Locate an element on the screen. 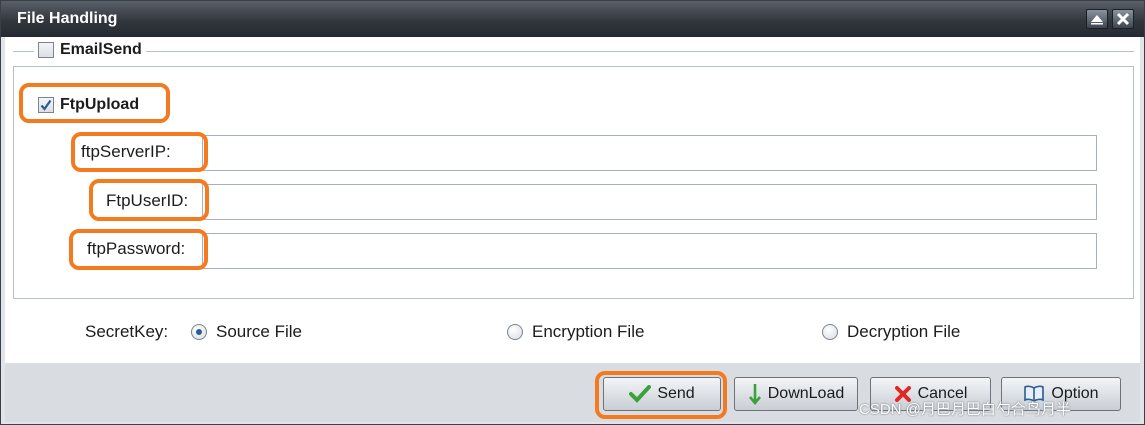 The width and height of the screenshot is (1145, 425). ftp-server-ip-input is located at coordinates (649, 153).